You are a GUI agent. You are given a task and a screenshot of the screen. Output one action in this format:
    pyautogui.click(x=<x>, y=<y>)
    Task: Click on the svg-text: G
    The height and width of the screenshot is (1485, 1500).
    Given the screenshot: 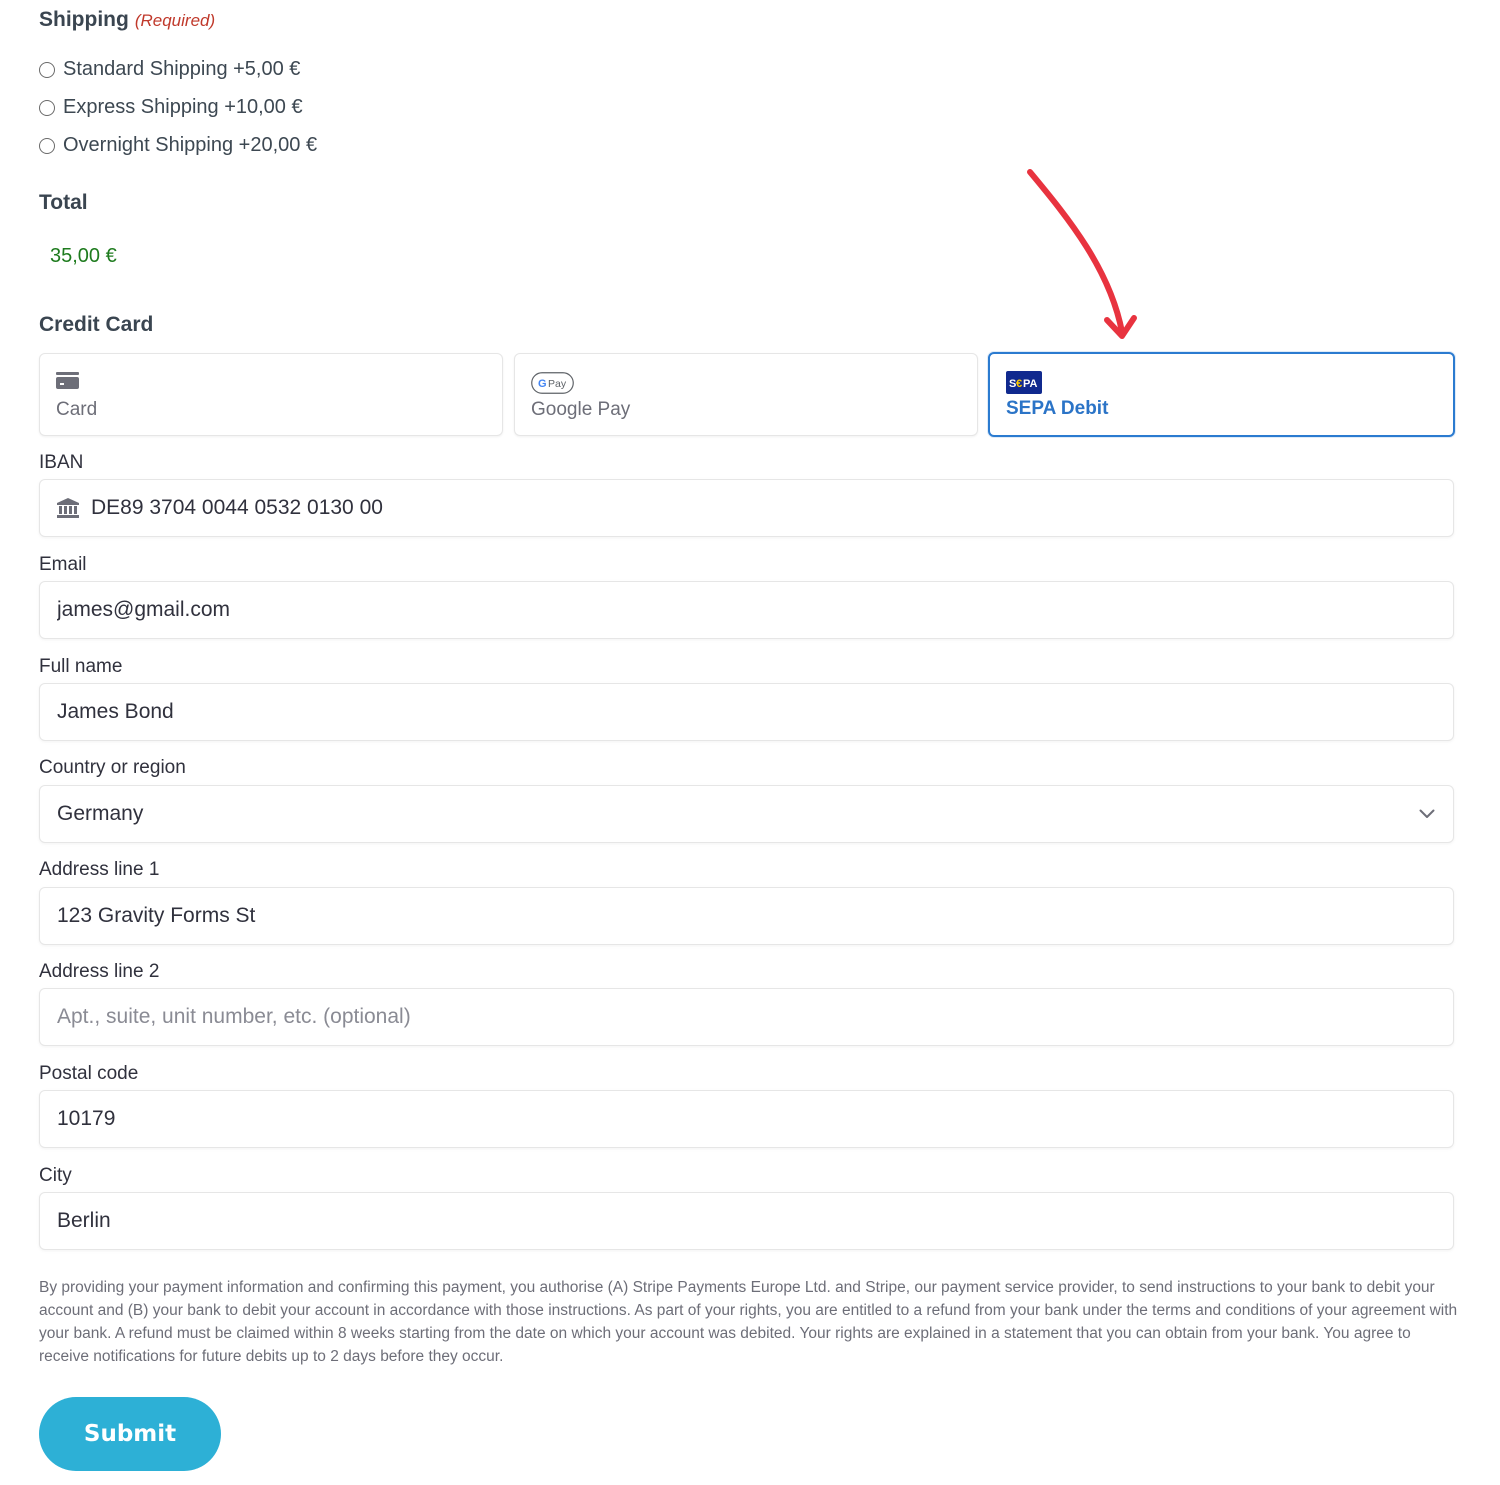 What is the action you would take?
    pyautogui.click(x=542, y=384)
    